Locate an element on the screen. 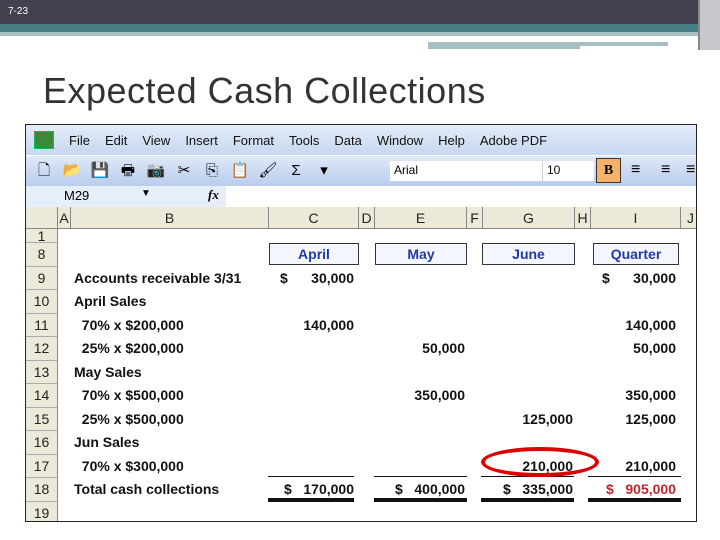  header-june: June is located at coordinates (528, 254).